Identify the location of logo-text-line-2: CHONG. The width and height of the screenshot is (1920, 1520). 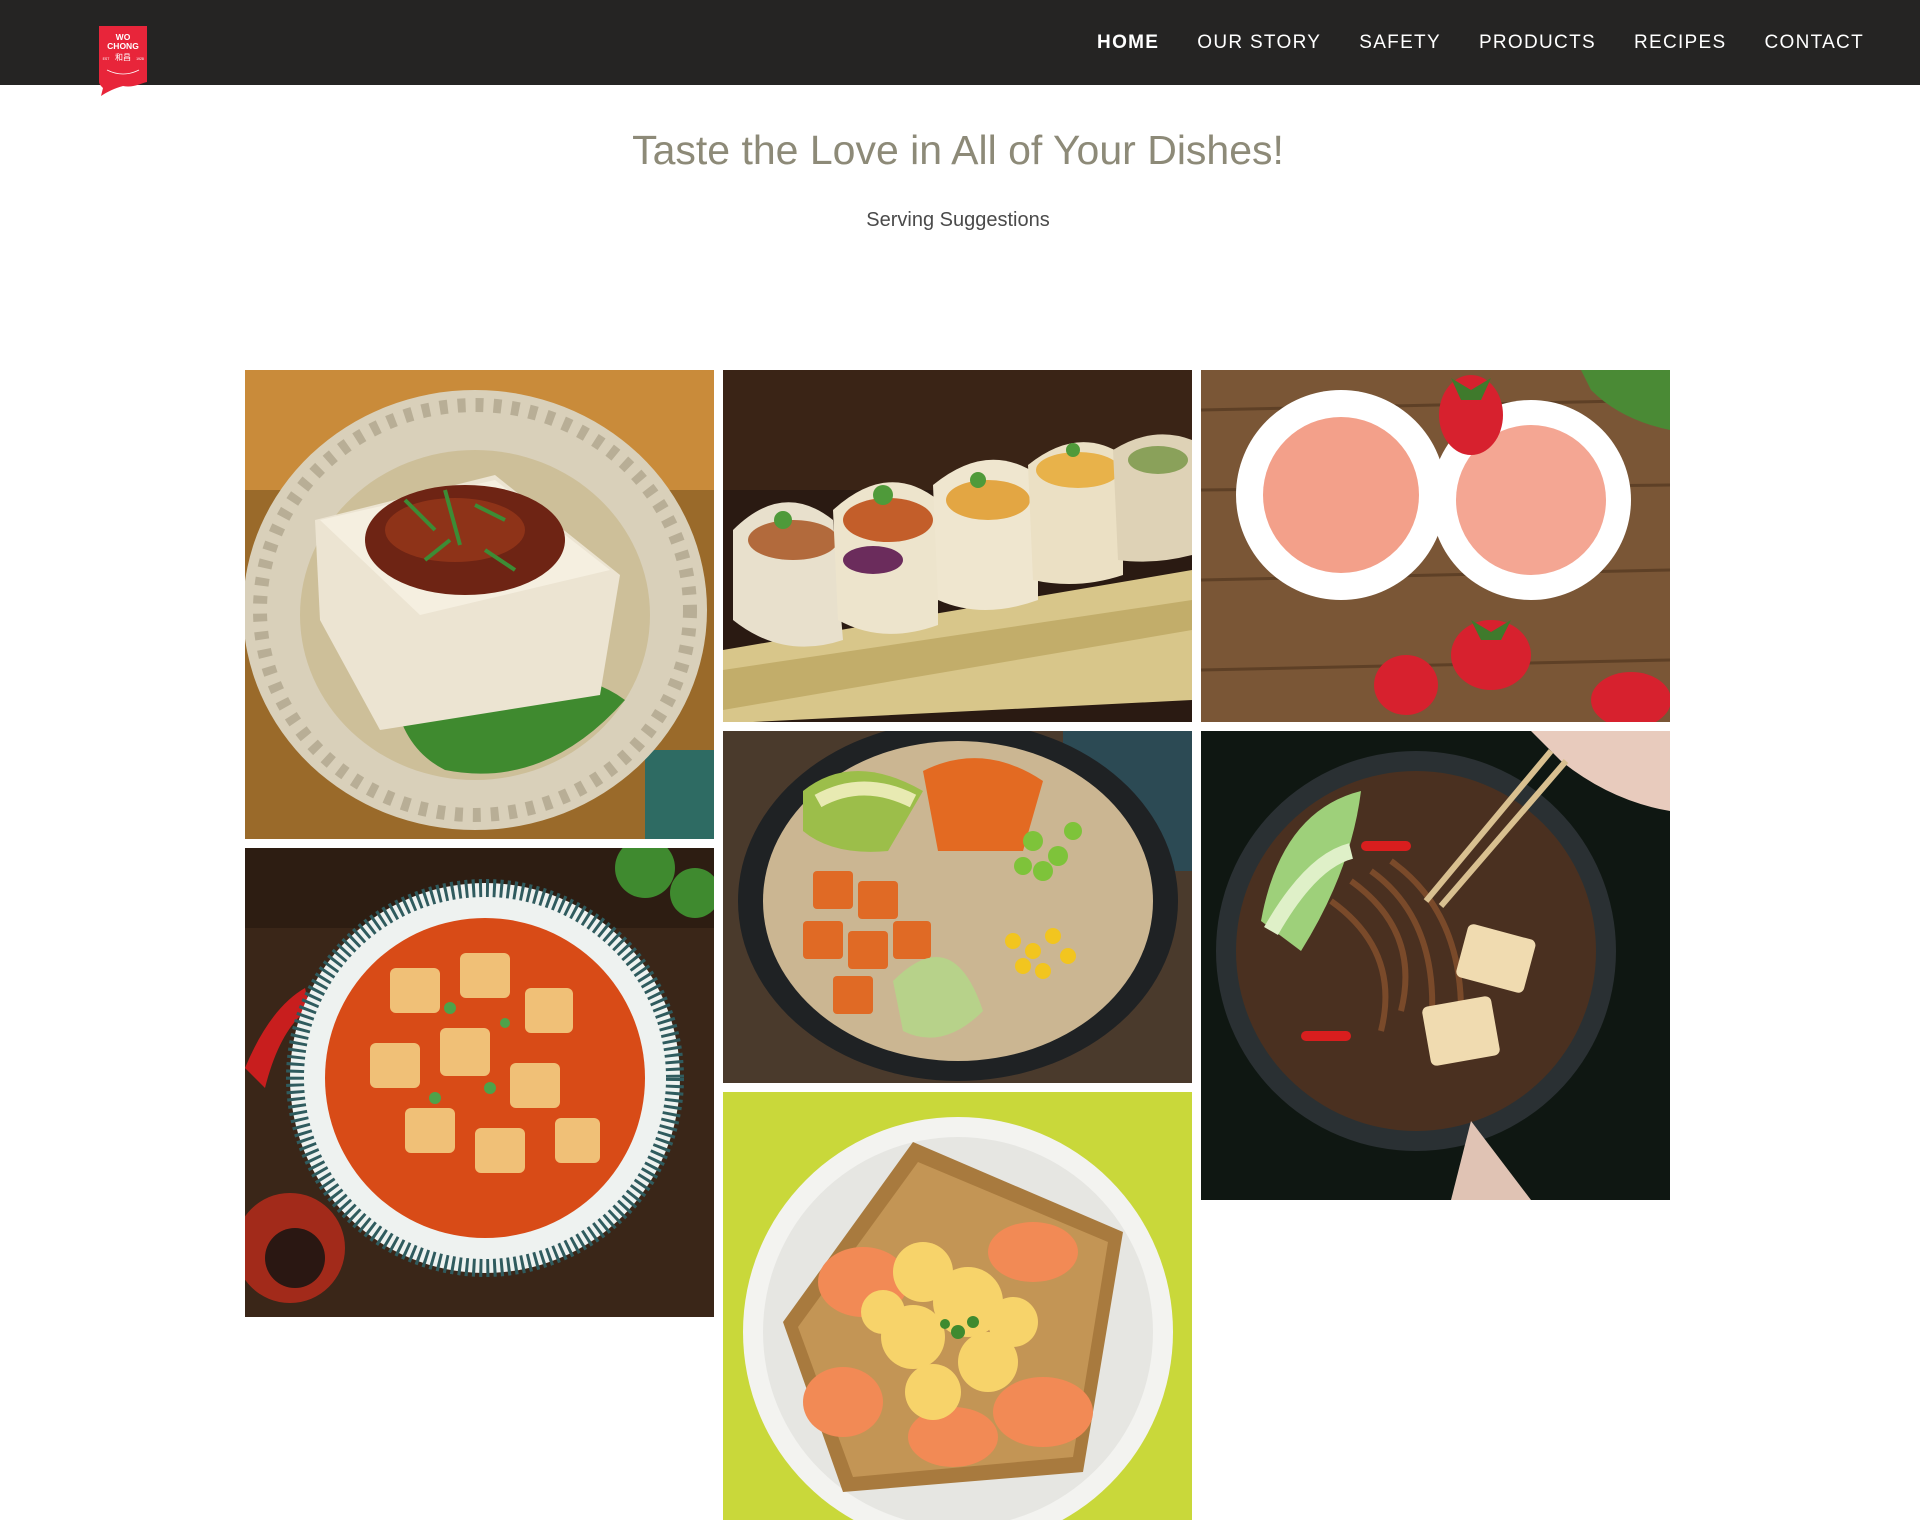
(123, 46).